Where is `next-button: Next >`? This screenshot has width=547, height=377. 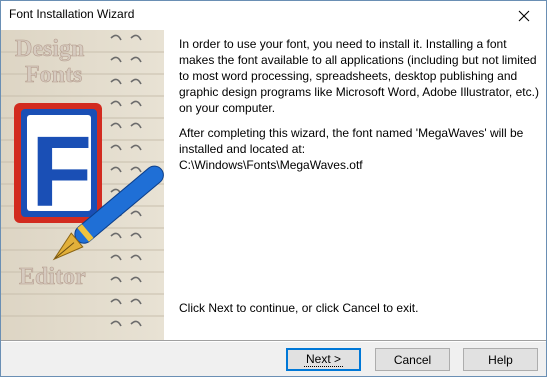 next-button: Next > is located at coordinates (323, 359).